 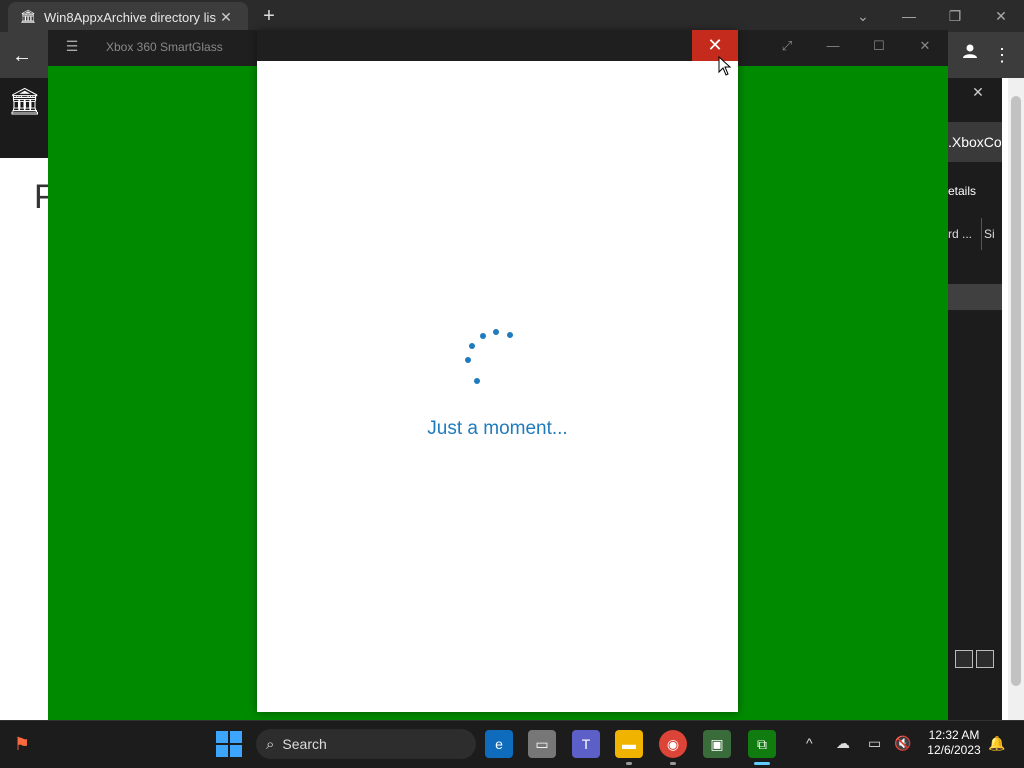 I want to click on new-tab-button: +, so click(x=269, y=17).